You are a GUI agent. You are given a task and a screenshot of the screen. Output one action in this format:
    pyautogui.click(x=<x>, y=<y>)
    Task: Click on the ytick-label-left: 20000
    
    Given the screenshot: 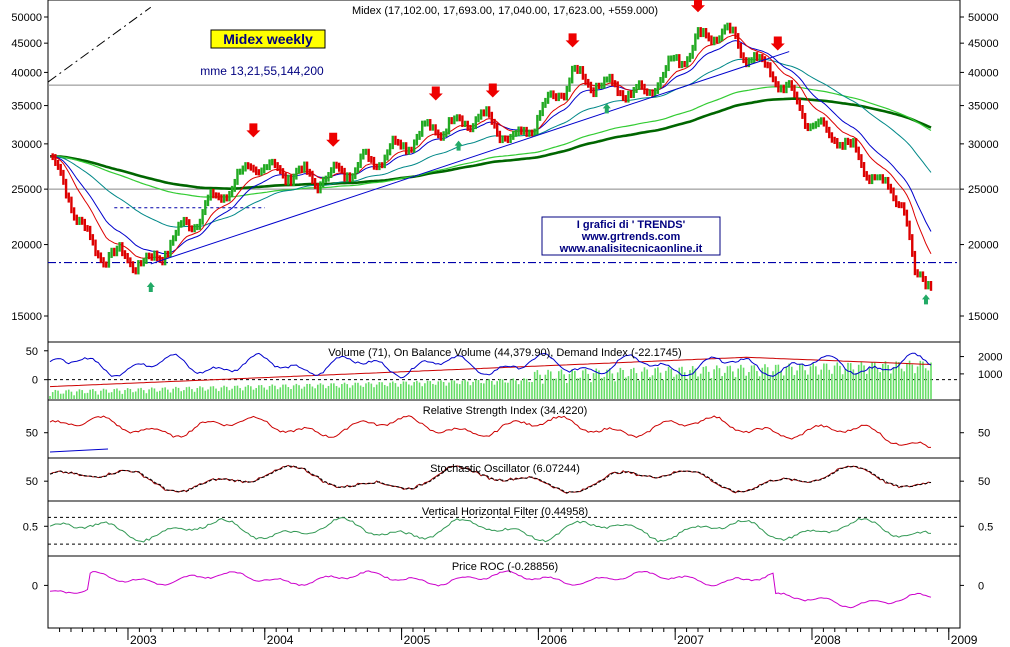 What is the action you would take?
    pyautogui.click(x=26, y=246)
    